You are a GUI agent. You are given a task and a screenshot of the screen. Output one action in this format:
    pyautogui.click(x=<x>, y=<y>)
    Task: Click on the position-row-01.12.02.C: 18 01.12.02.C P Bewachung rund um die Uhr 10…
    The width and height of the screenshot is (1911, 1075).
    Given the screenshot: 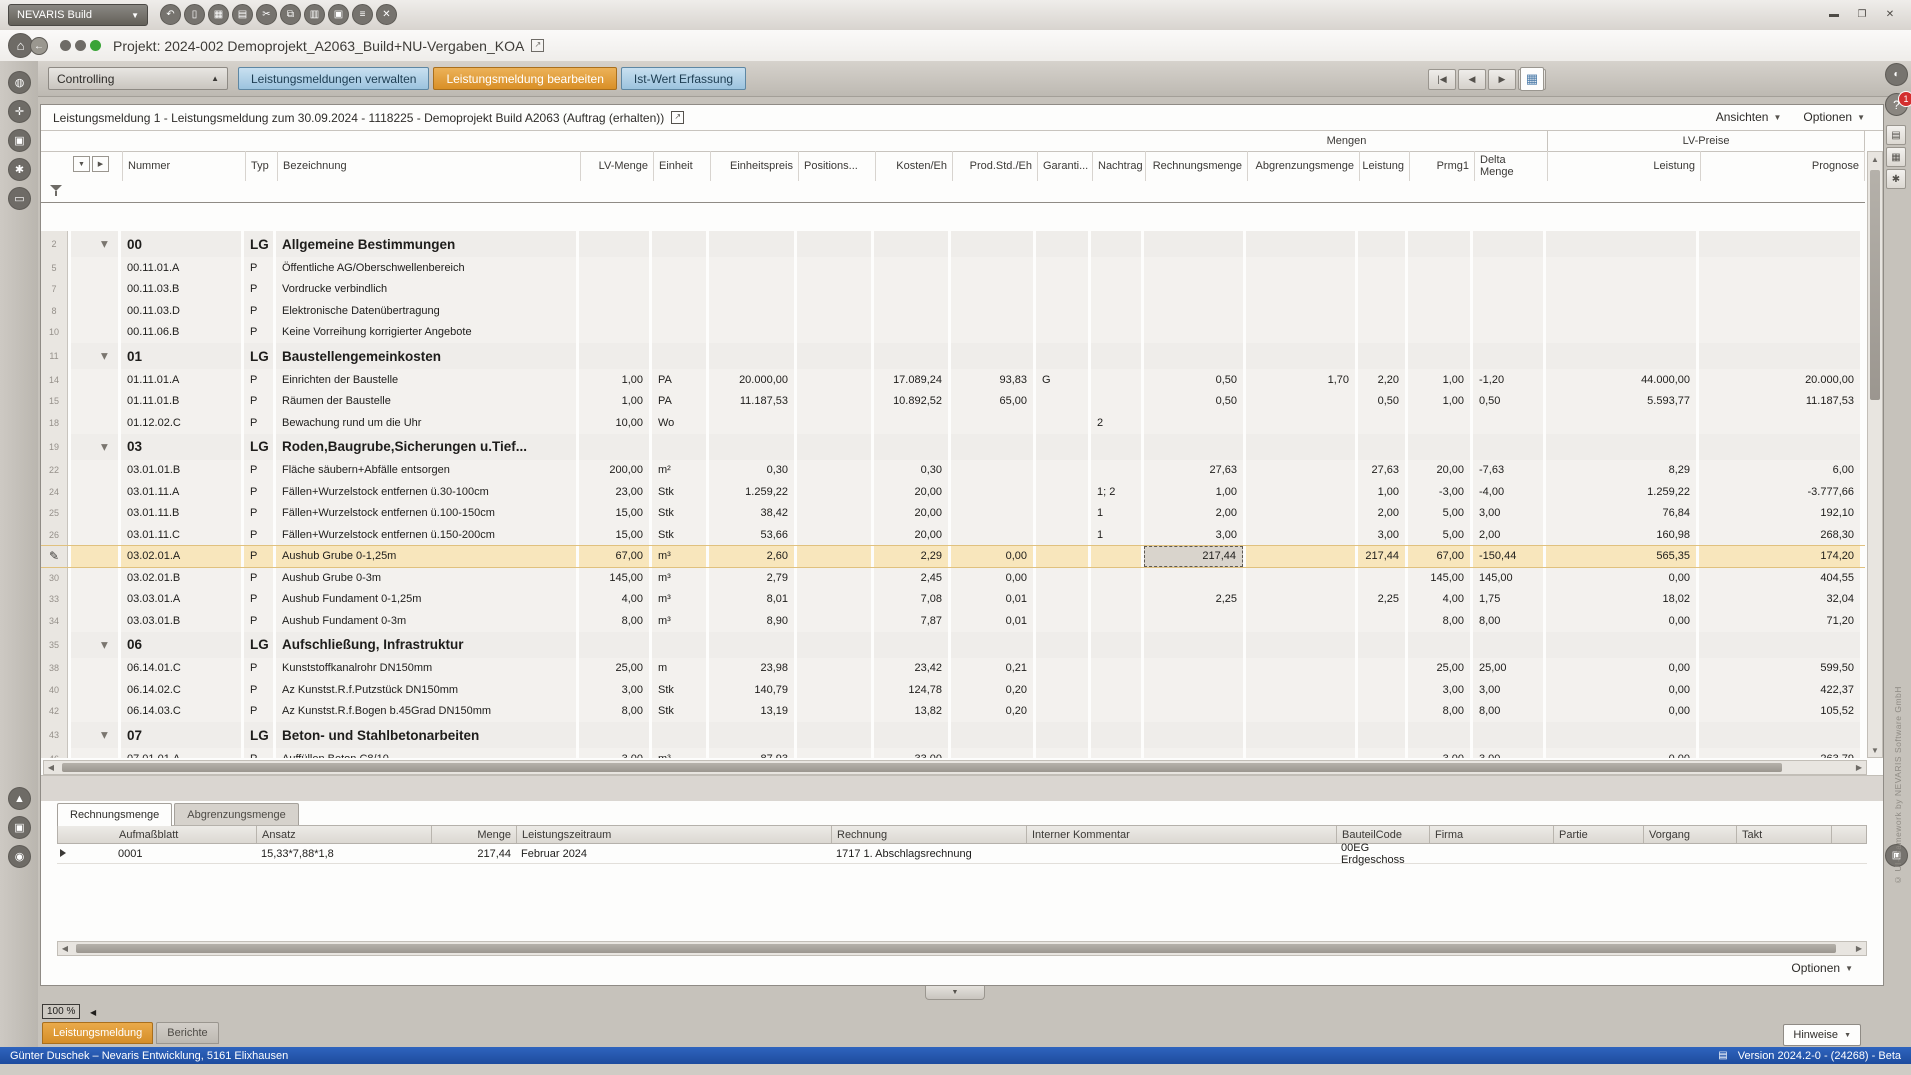 What is the action you would take?
    pyautogui.click(x=953, y=423)
    